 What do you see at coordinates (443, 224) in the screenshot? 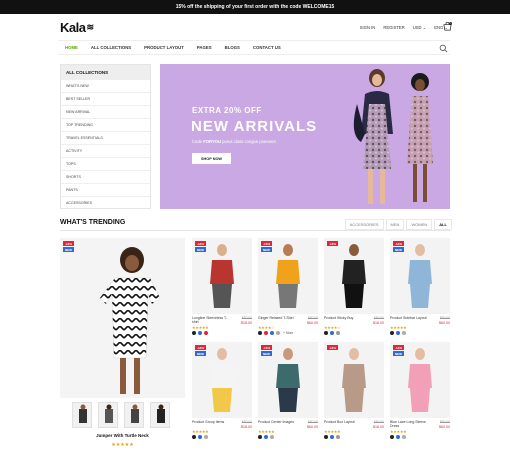
I see `tab-all: ALL` at bounding box center [443, 224].